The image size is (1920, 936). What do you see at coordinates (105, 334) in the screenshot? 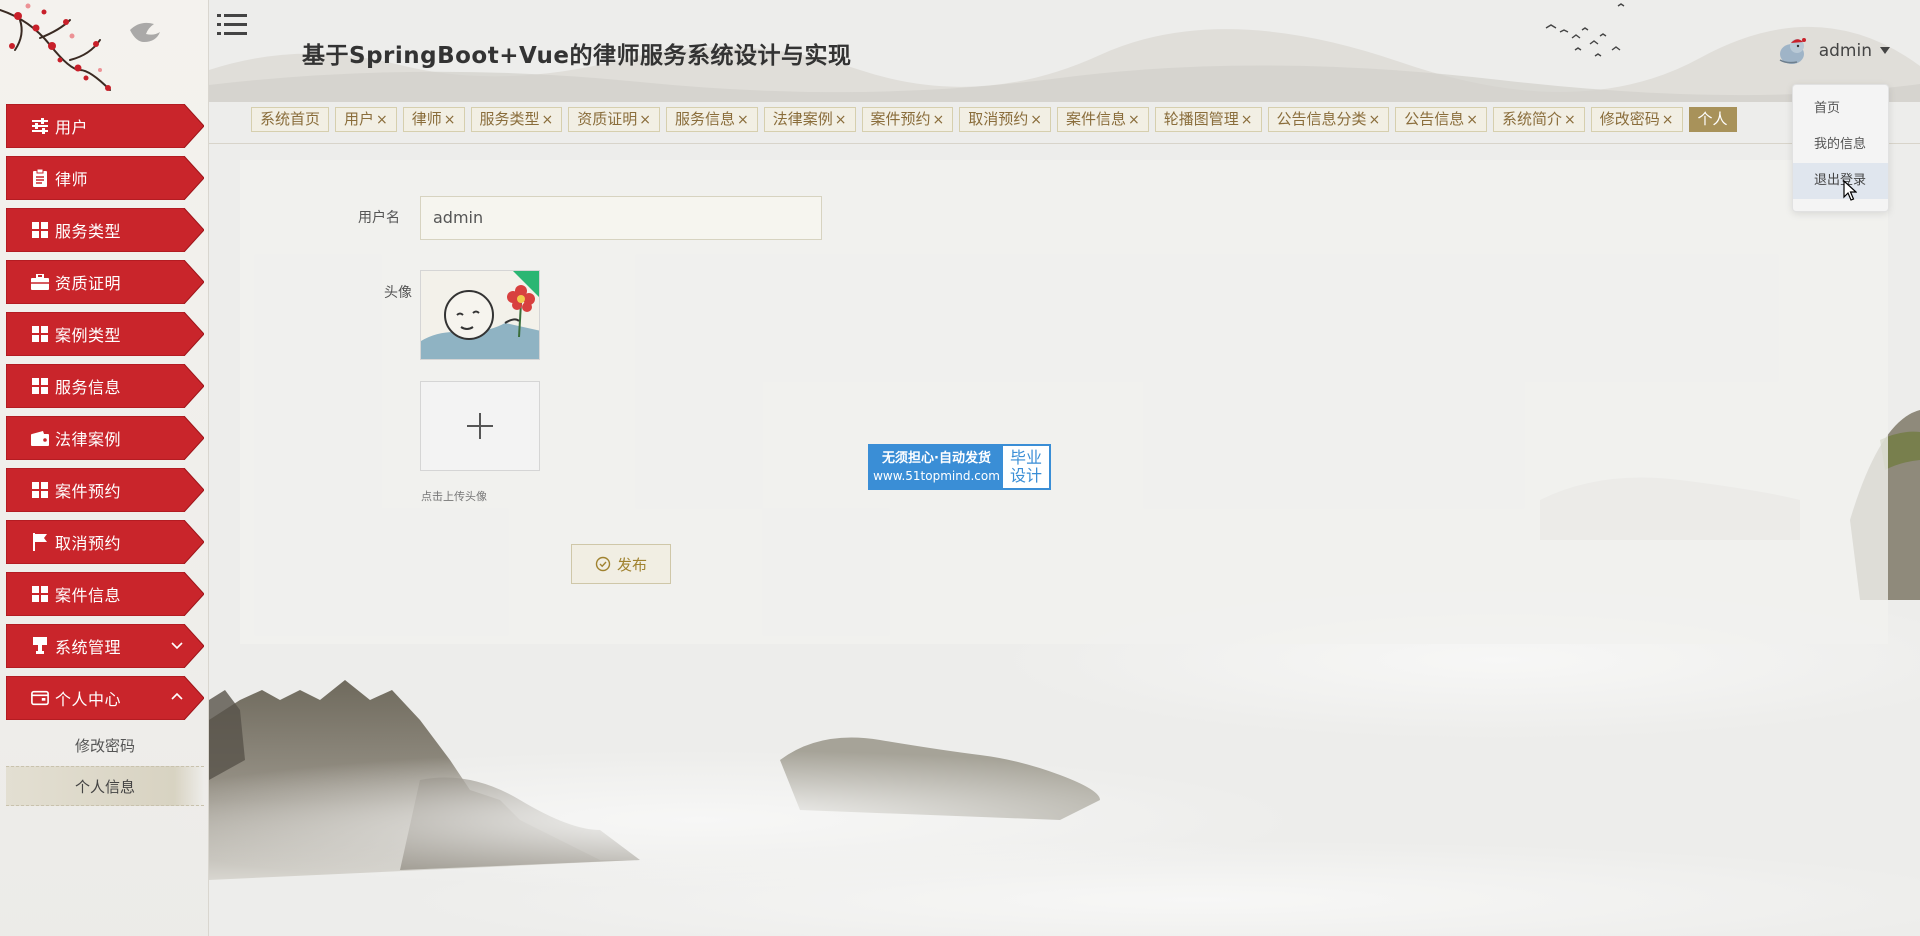
I see `sidebar-item-case-types: 案例类型` at bounding box center [105, 334].